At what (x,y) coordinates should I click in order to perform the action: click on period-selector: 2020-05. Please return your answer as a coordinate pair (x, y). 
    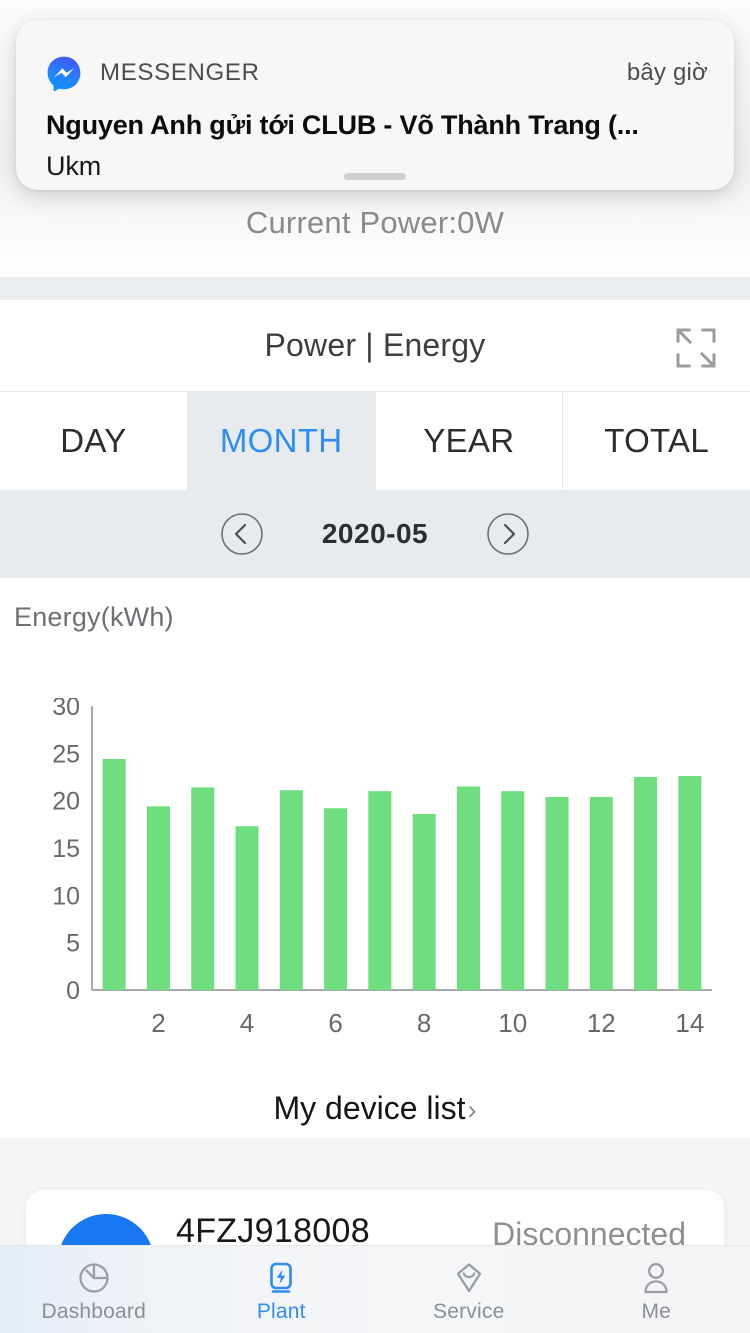
    Looking at the image, I should click on (375, 534).